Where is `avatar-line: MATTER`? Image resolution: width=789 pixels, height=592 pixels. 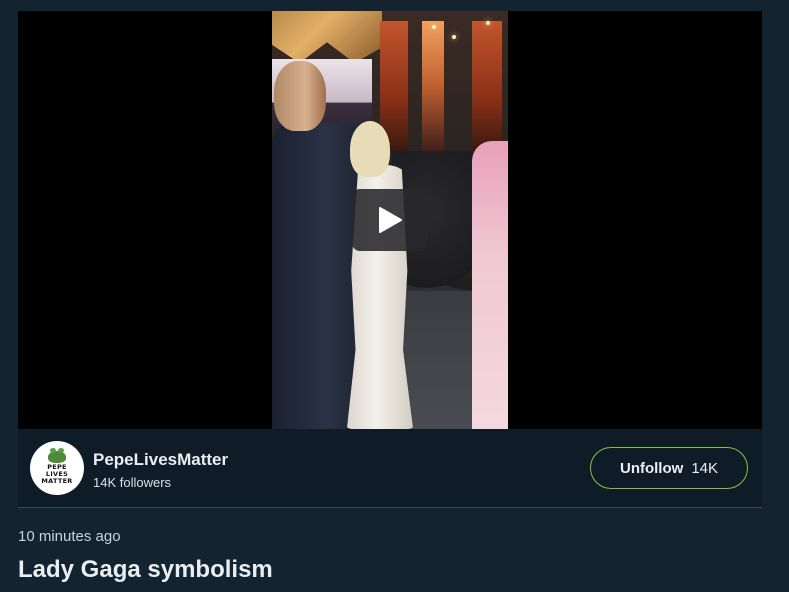
avatar-line: MATTER is located at coordinates (57, 481).